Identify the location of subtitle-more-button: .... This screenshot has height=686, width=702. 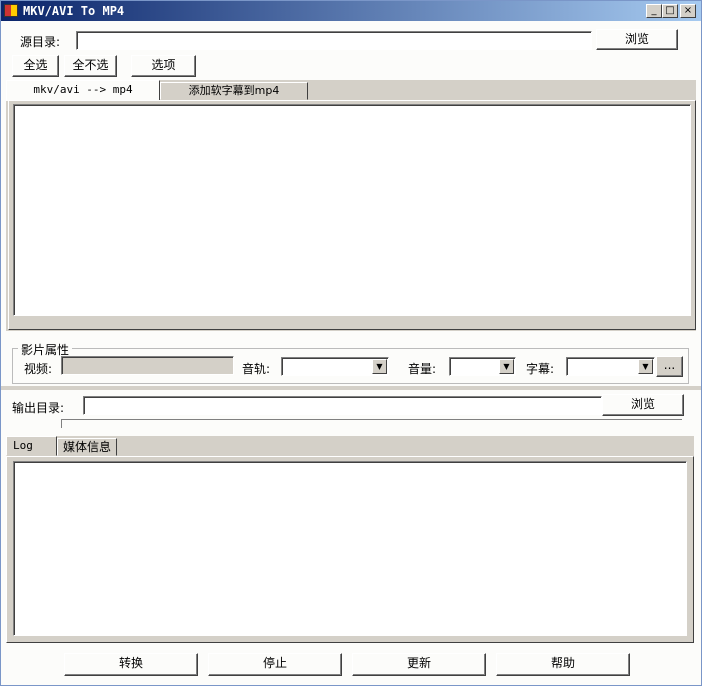
(669, 366).